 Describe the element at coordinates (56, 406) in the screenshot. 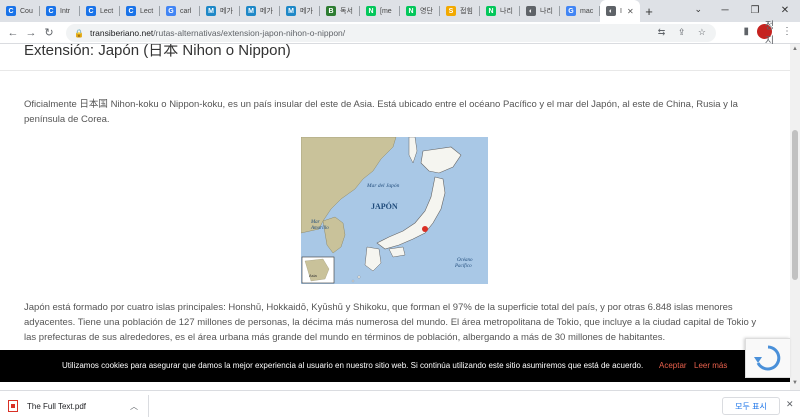

I see `download-file-name: The Full Text.pdf` at that location.